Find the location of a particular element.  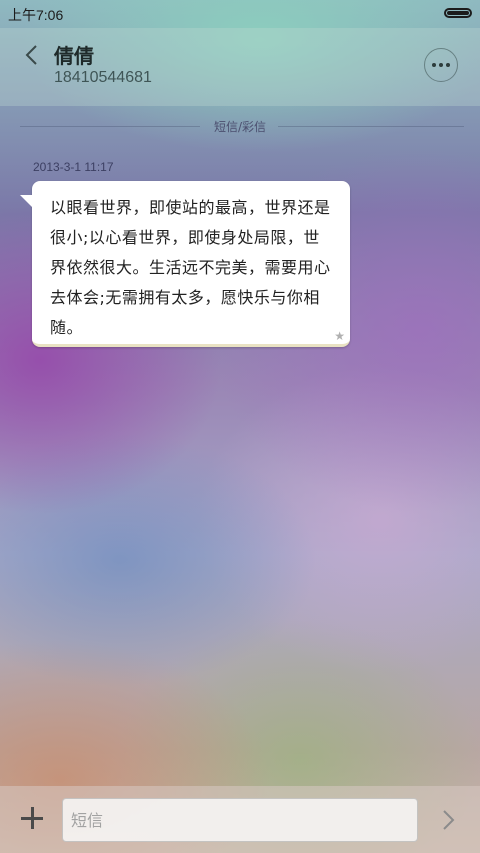

contact-name: 倩倩 is located at coordinates (74, 56).